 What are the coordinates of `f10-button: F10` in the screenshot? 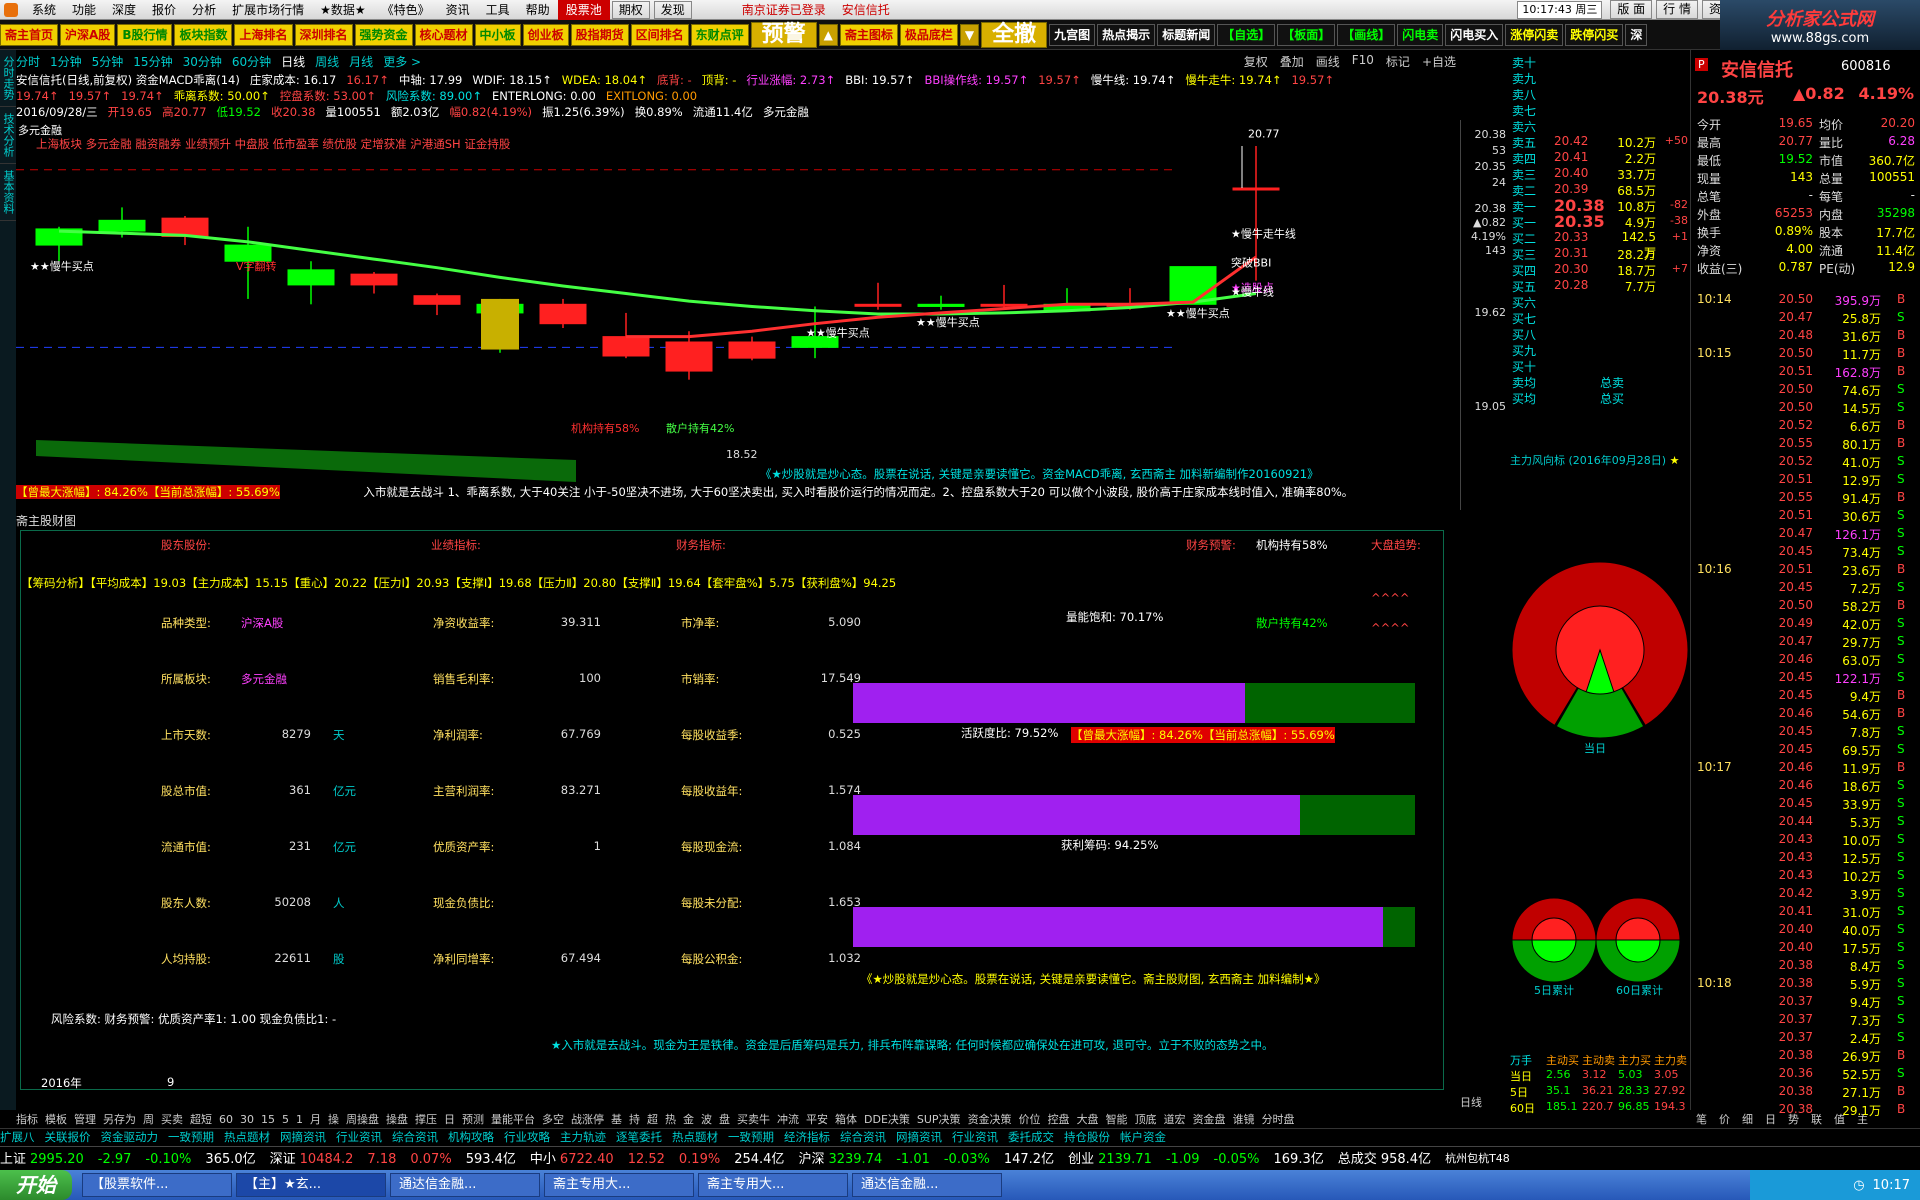 It's located at (1363, 61).